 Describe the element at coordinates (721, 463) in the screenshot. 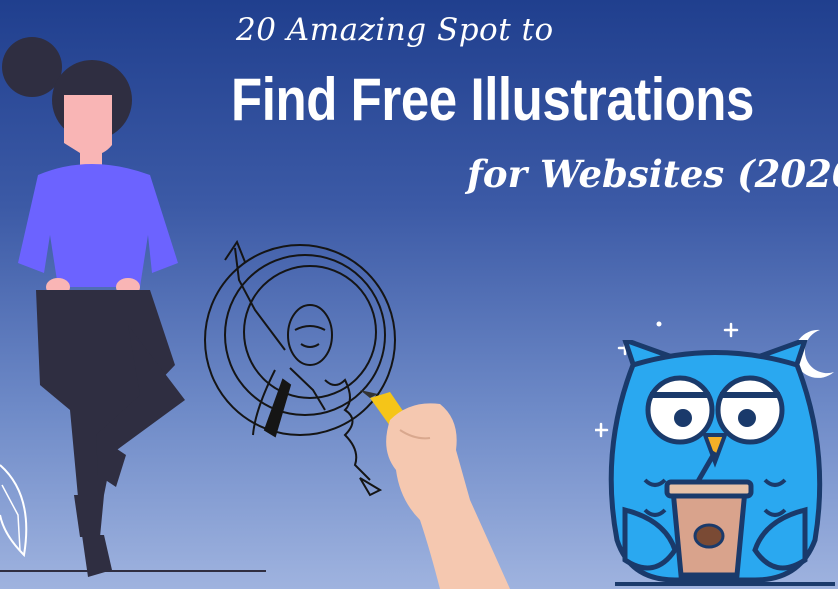

I see `owl-with-coffee-illustration` at that location.